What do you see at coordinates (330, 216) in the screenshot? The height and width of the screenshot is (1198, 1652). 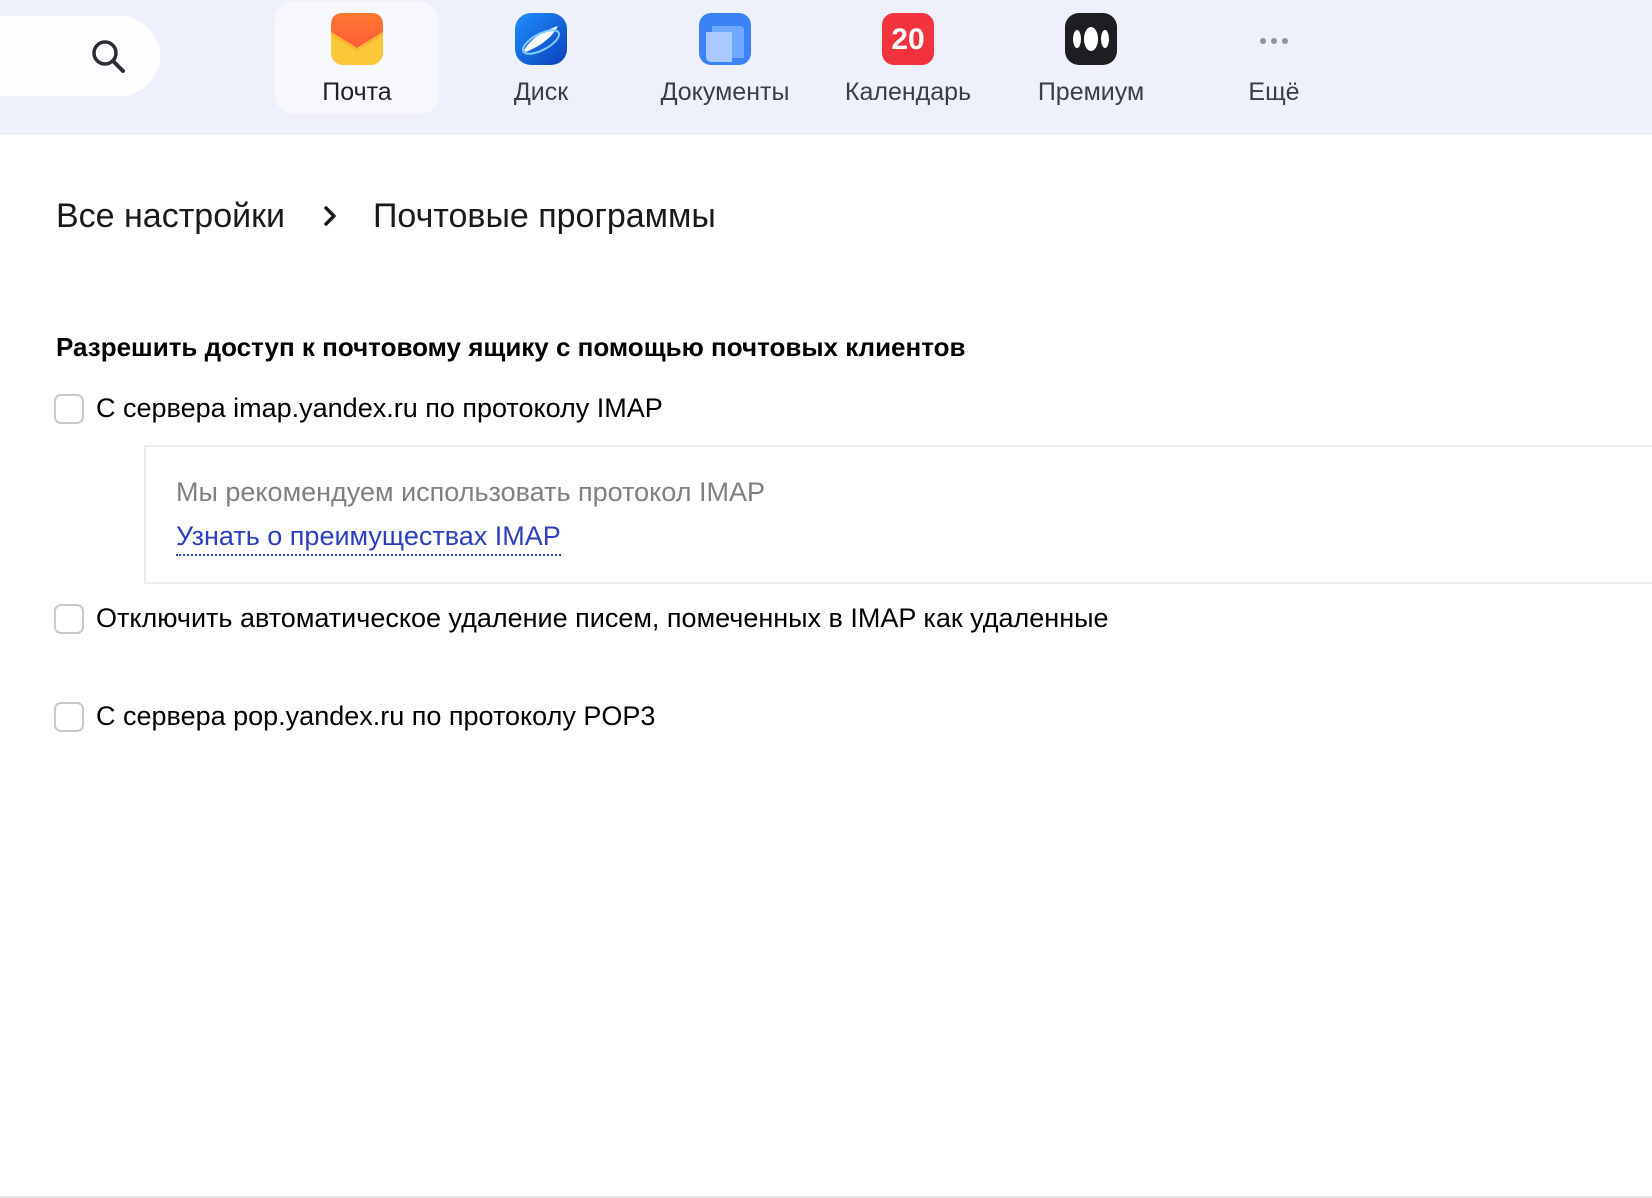 I see `chevron-right-icon` at bounding box center [330, 216].